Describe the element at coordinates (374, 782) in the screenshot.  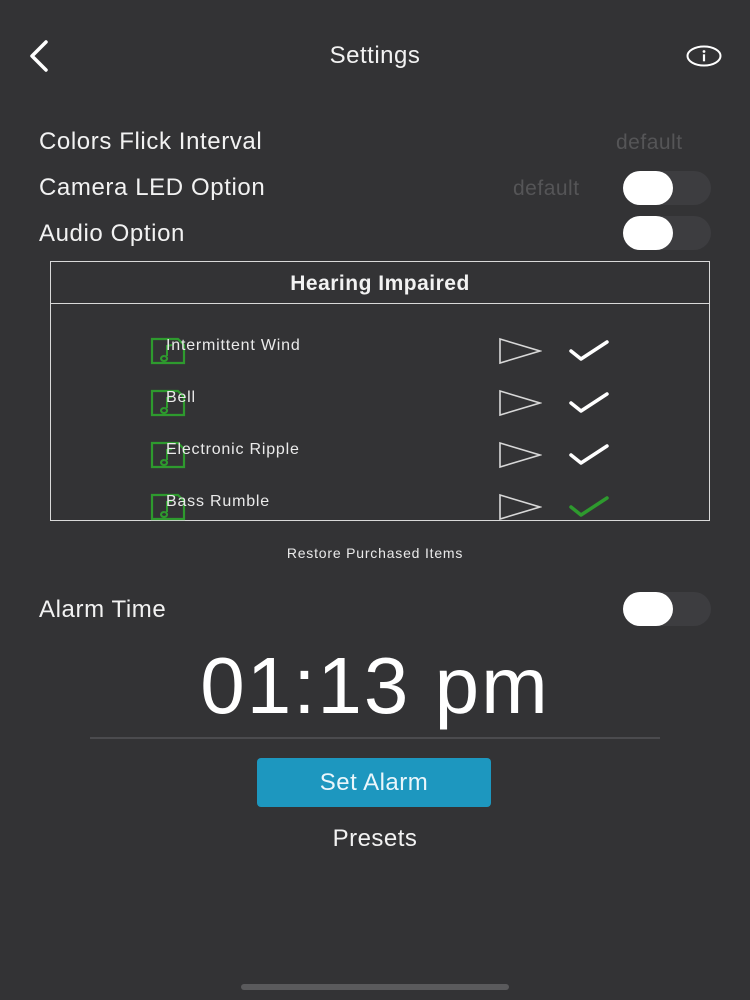
I see `set-alarm-button: Set Alarm` at that location.